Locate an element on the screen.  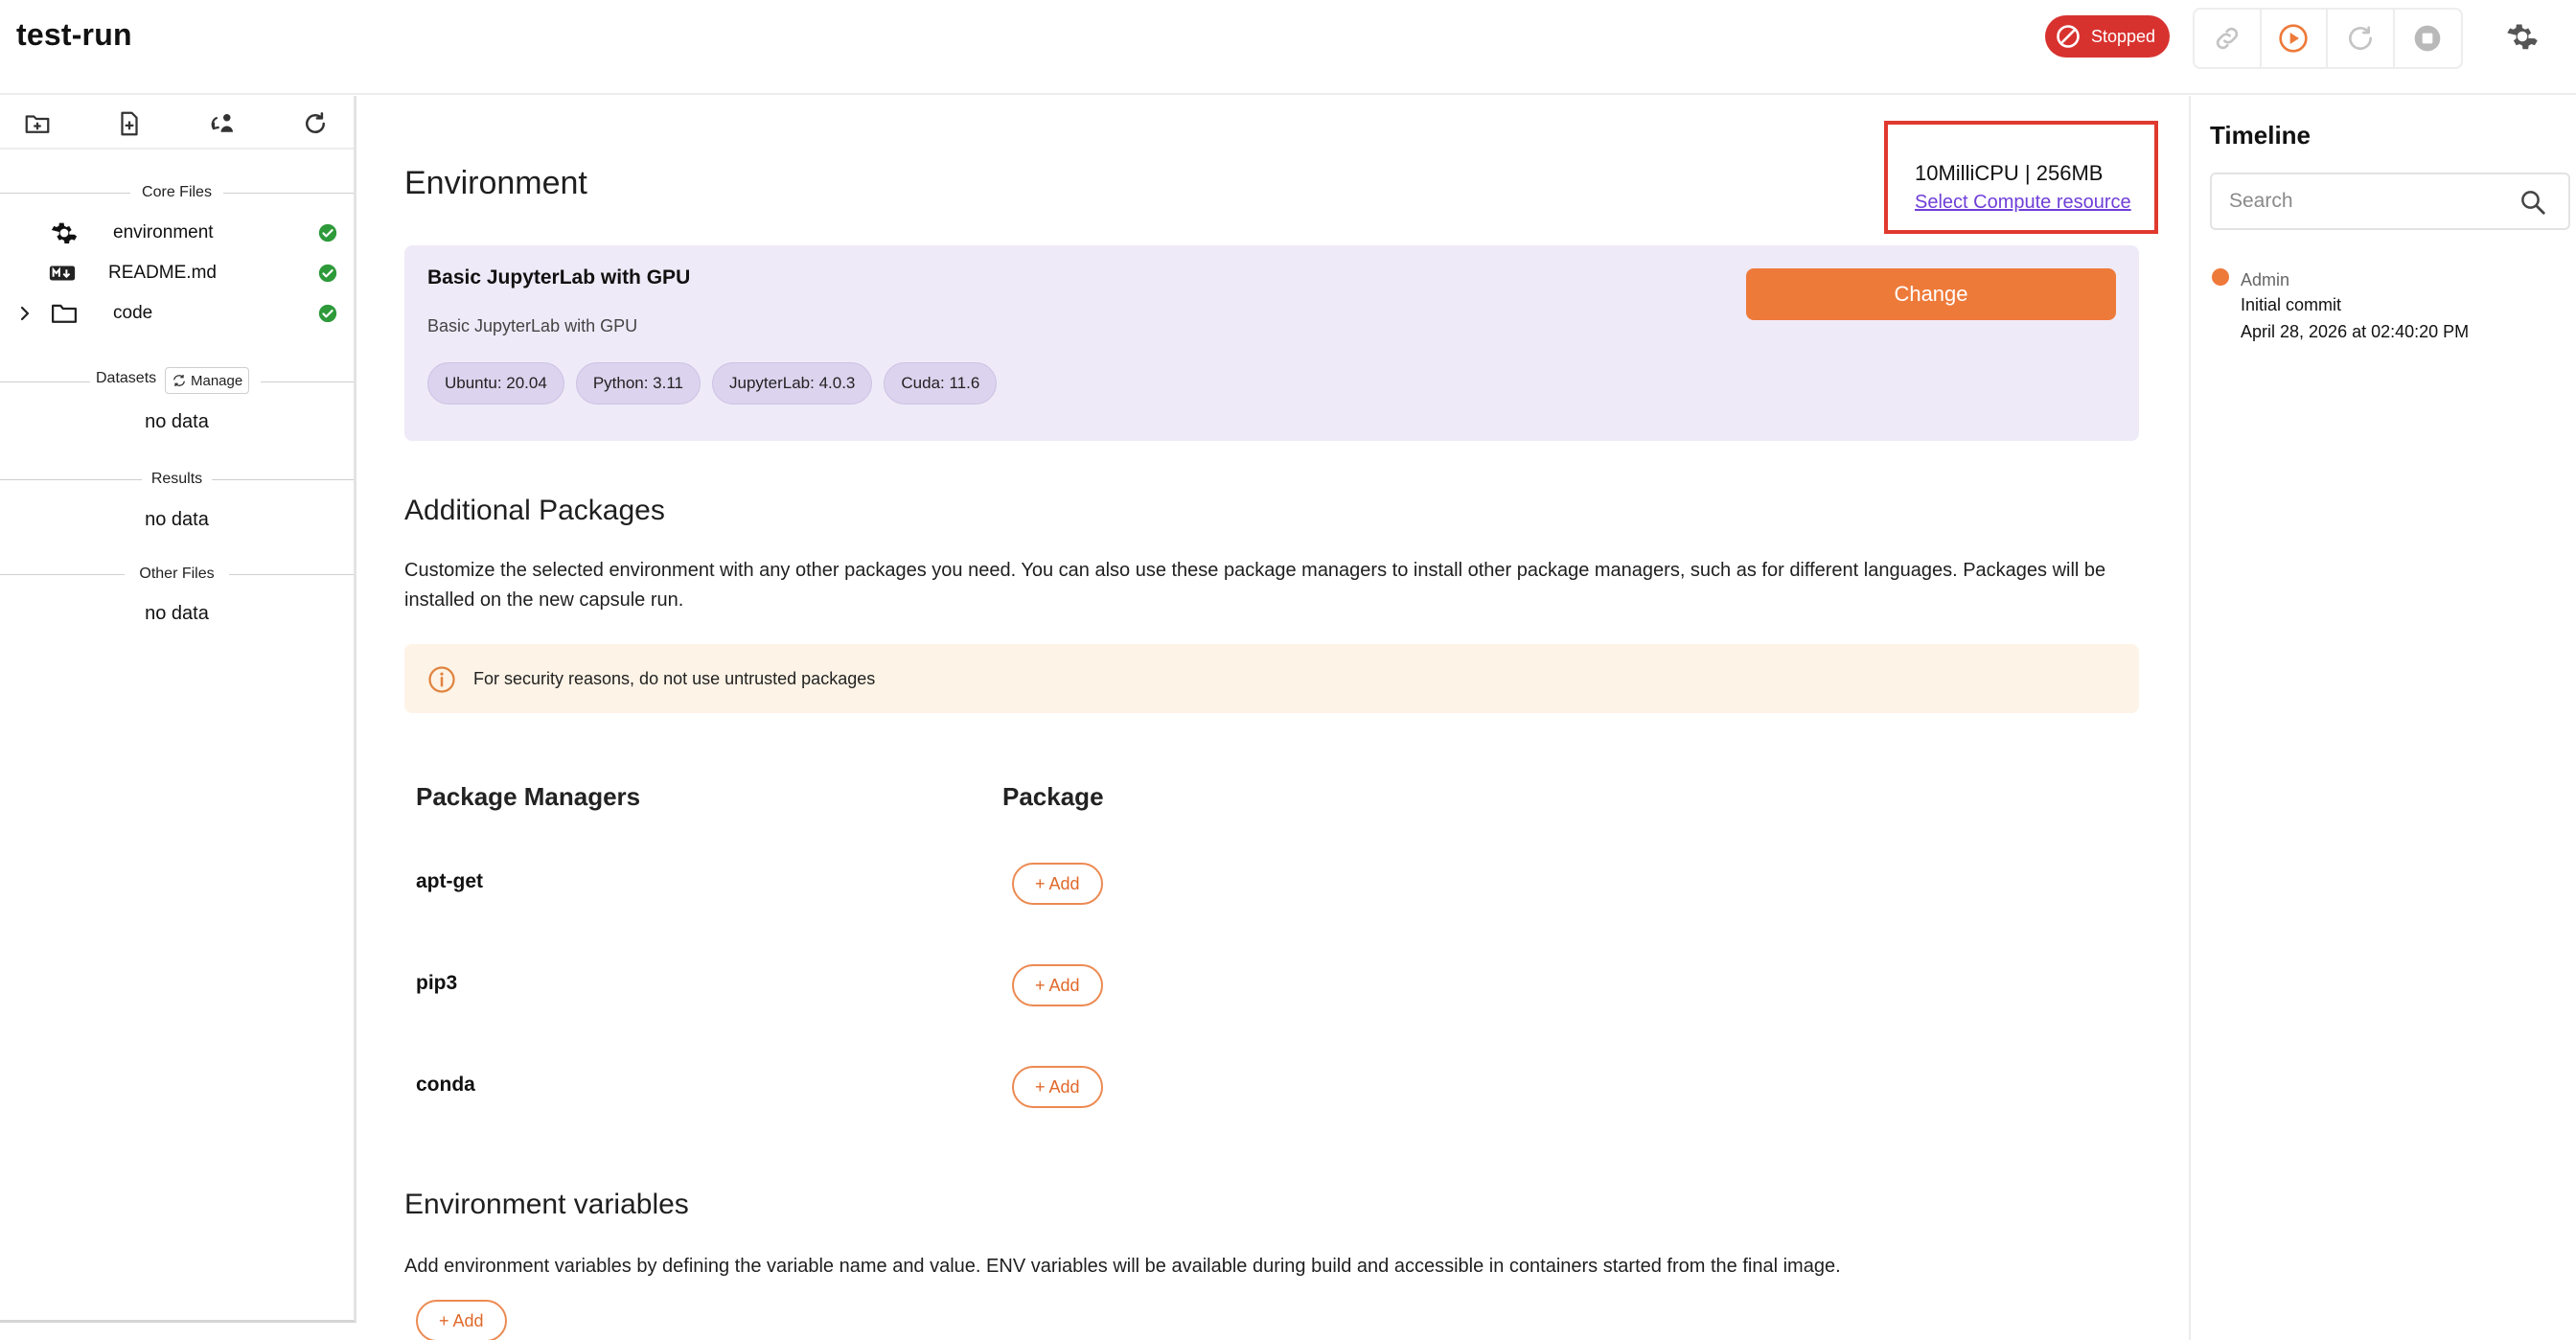
environment-title: Environment is located at coordinates (495, 183).